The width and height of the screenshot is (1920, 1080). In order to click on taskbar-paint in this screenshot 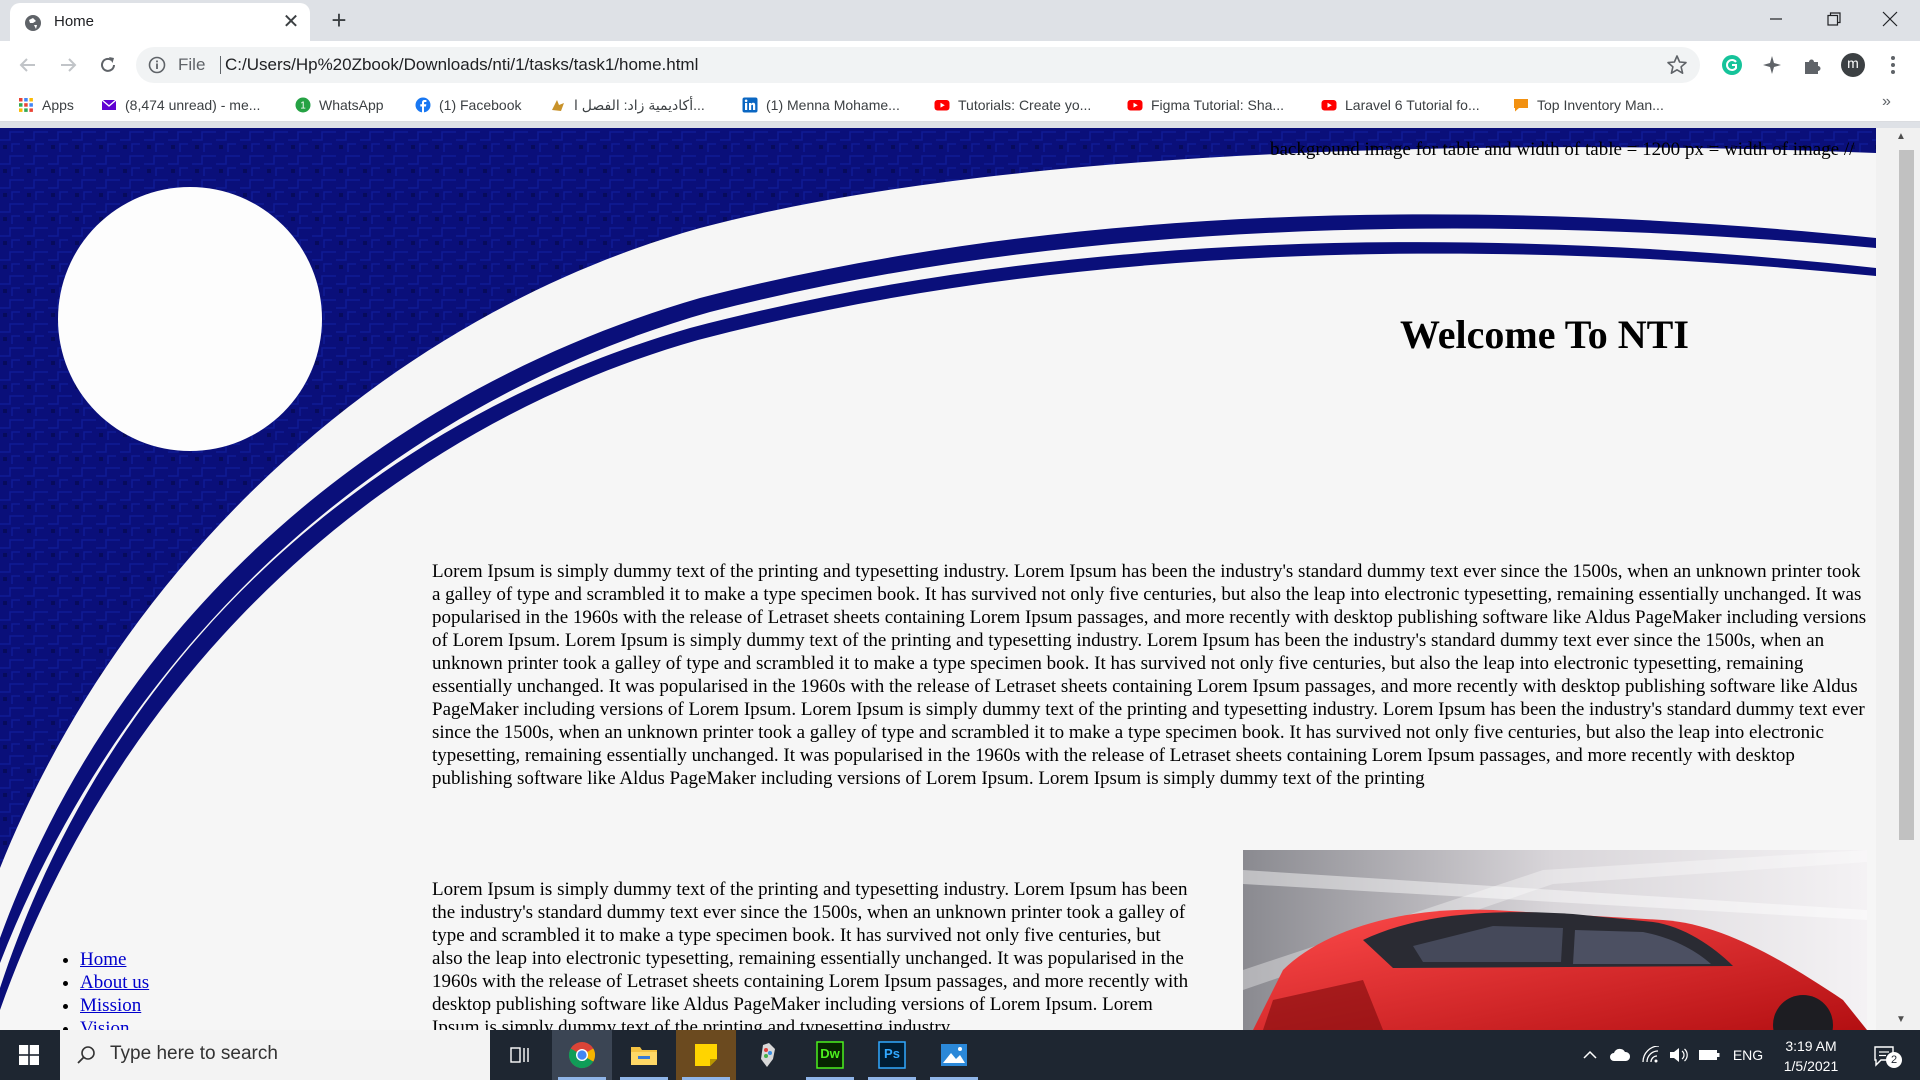, I will do `click(768, 1055)`.